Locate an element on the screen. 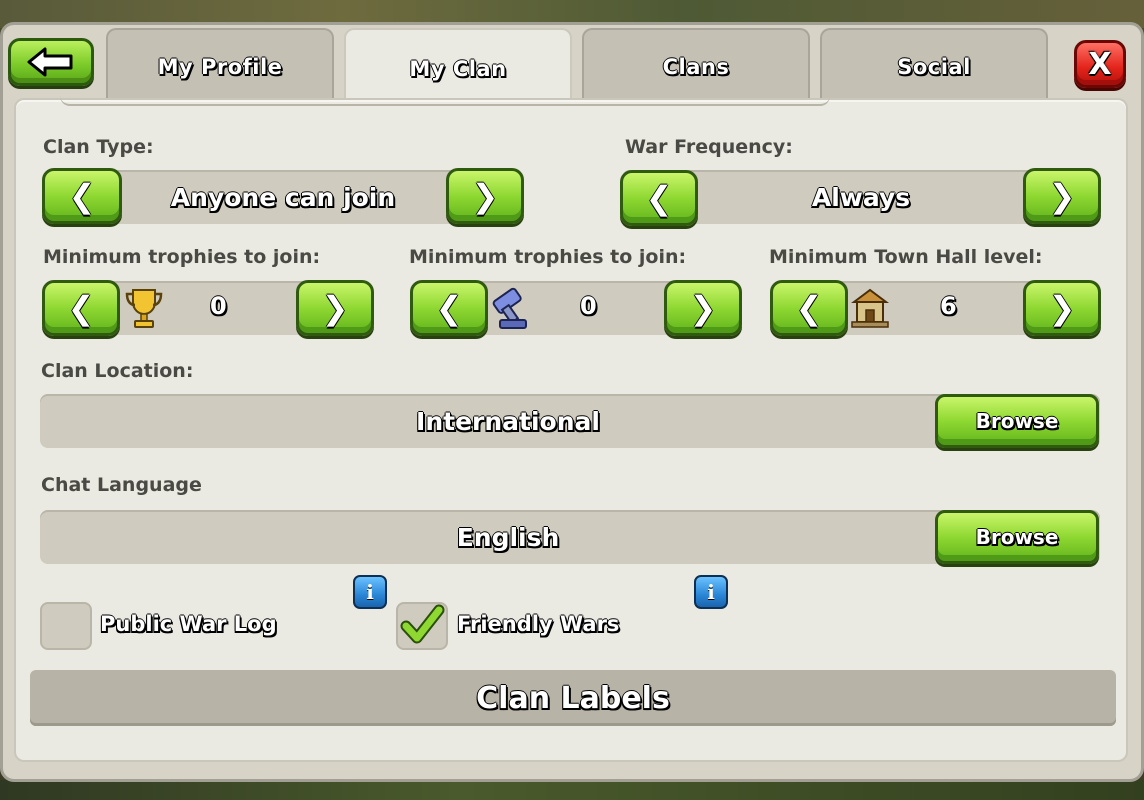 Image resolution: width=1144 pixels, height=800 pixels. min-war-trophies-next-button: ❯ is located at coordinates (703, 308).